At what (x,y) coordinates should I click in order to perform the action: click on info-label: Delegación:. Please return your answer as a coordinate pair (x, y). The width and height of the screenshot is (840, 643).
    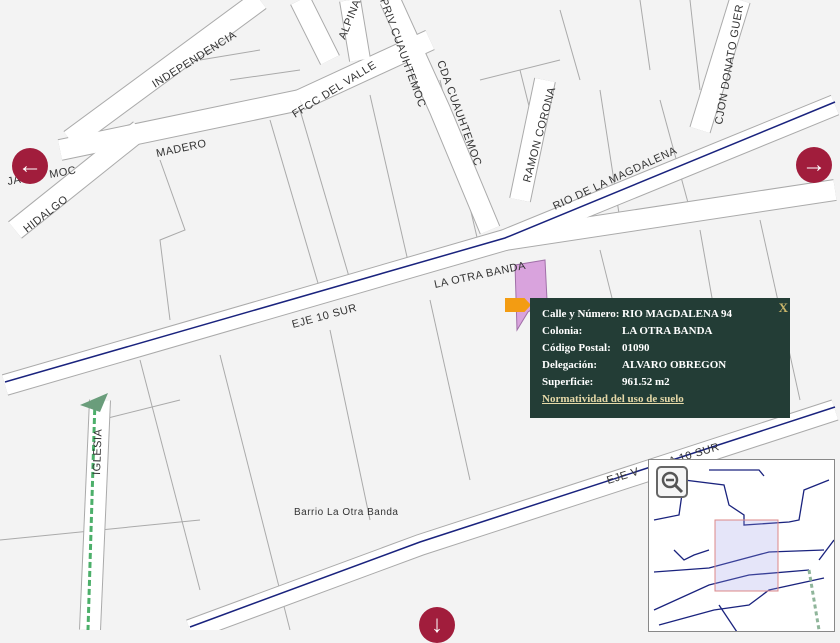
    Looking at the image, I should click on (569, 365).